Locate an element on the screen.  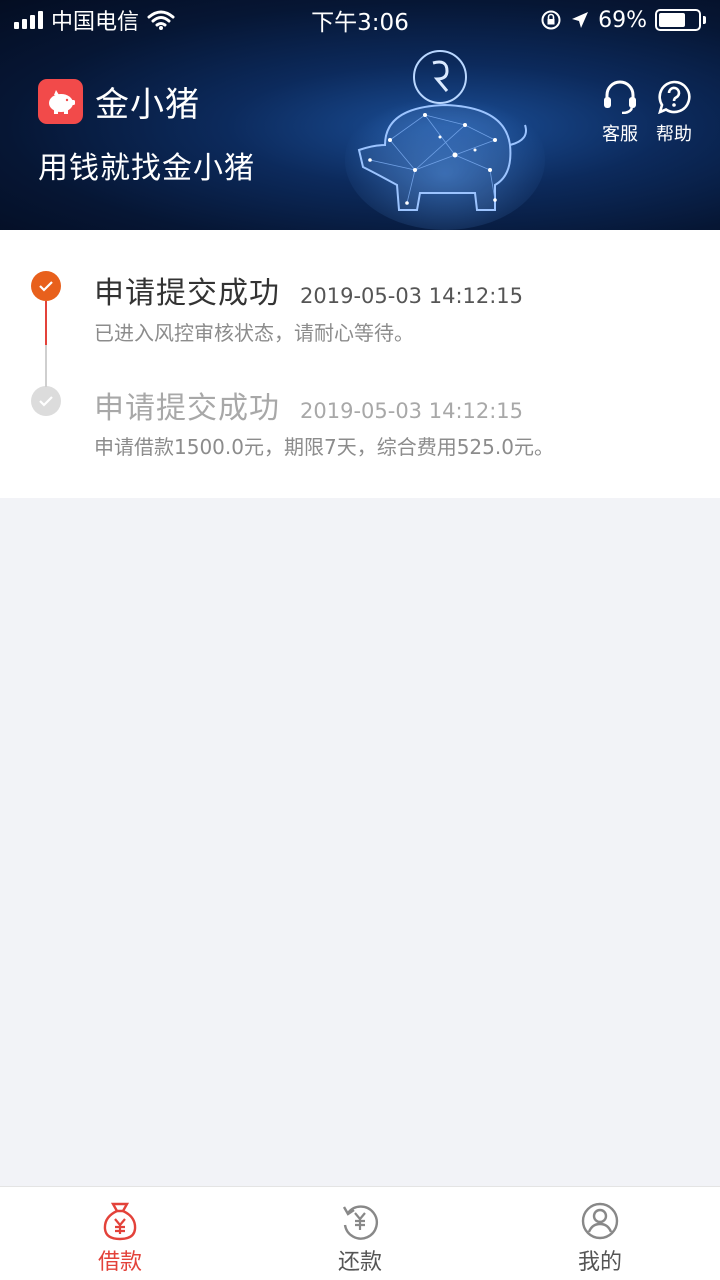
tab-repay: 还款 is located at coordinates (360, 1233).